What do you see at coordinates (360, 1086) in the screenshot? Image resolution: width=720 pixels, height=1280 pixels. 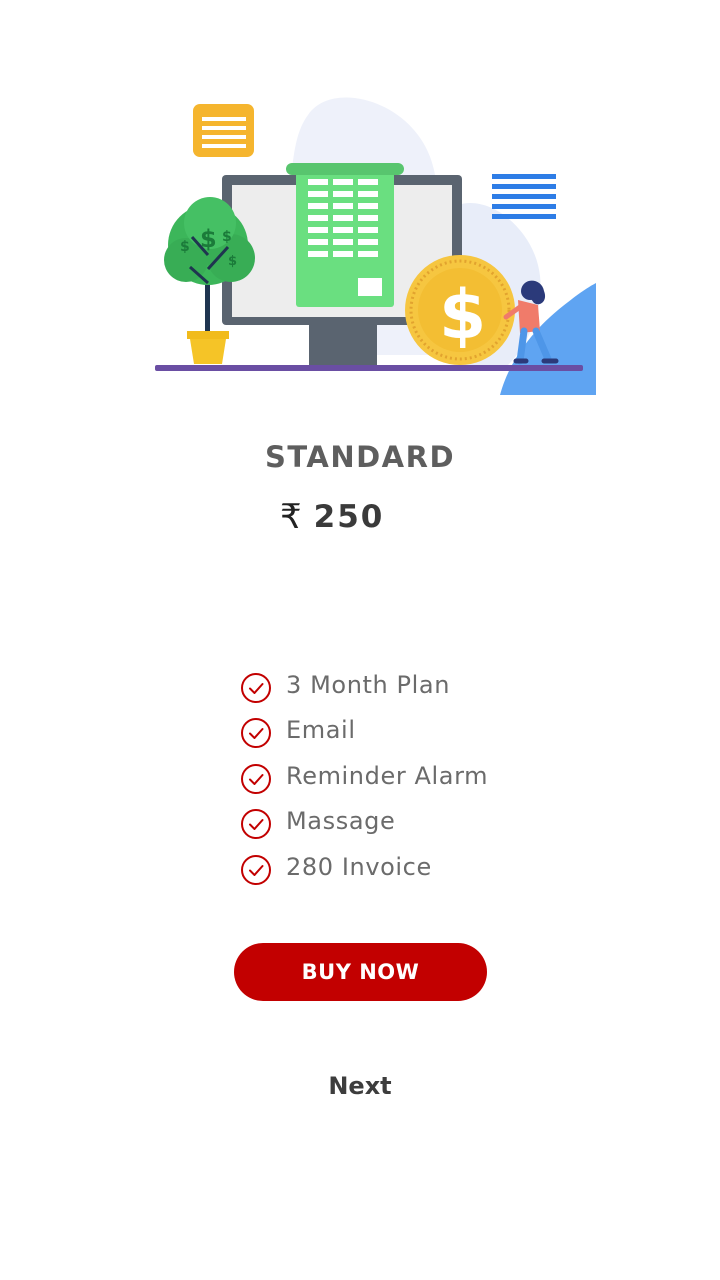 I see `next-link: Next` at bounding box center [360, 1086].